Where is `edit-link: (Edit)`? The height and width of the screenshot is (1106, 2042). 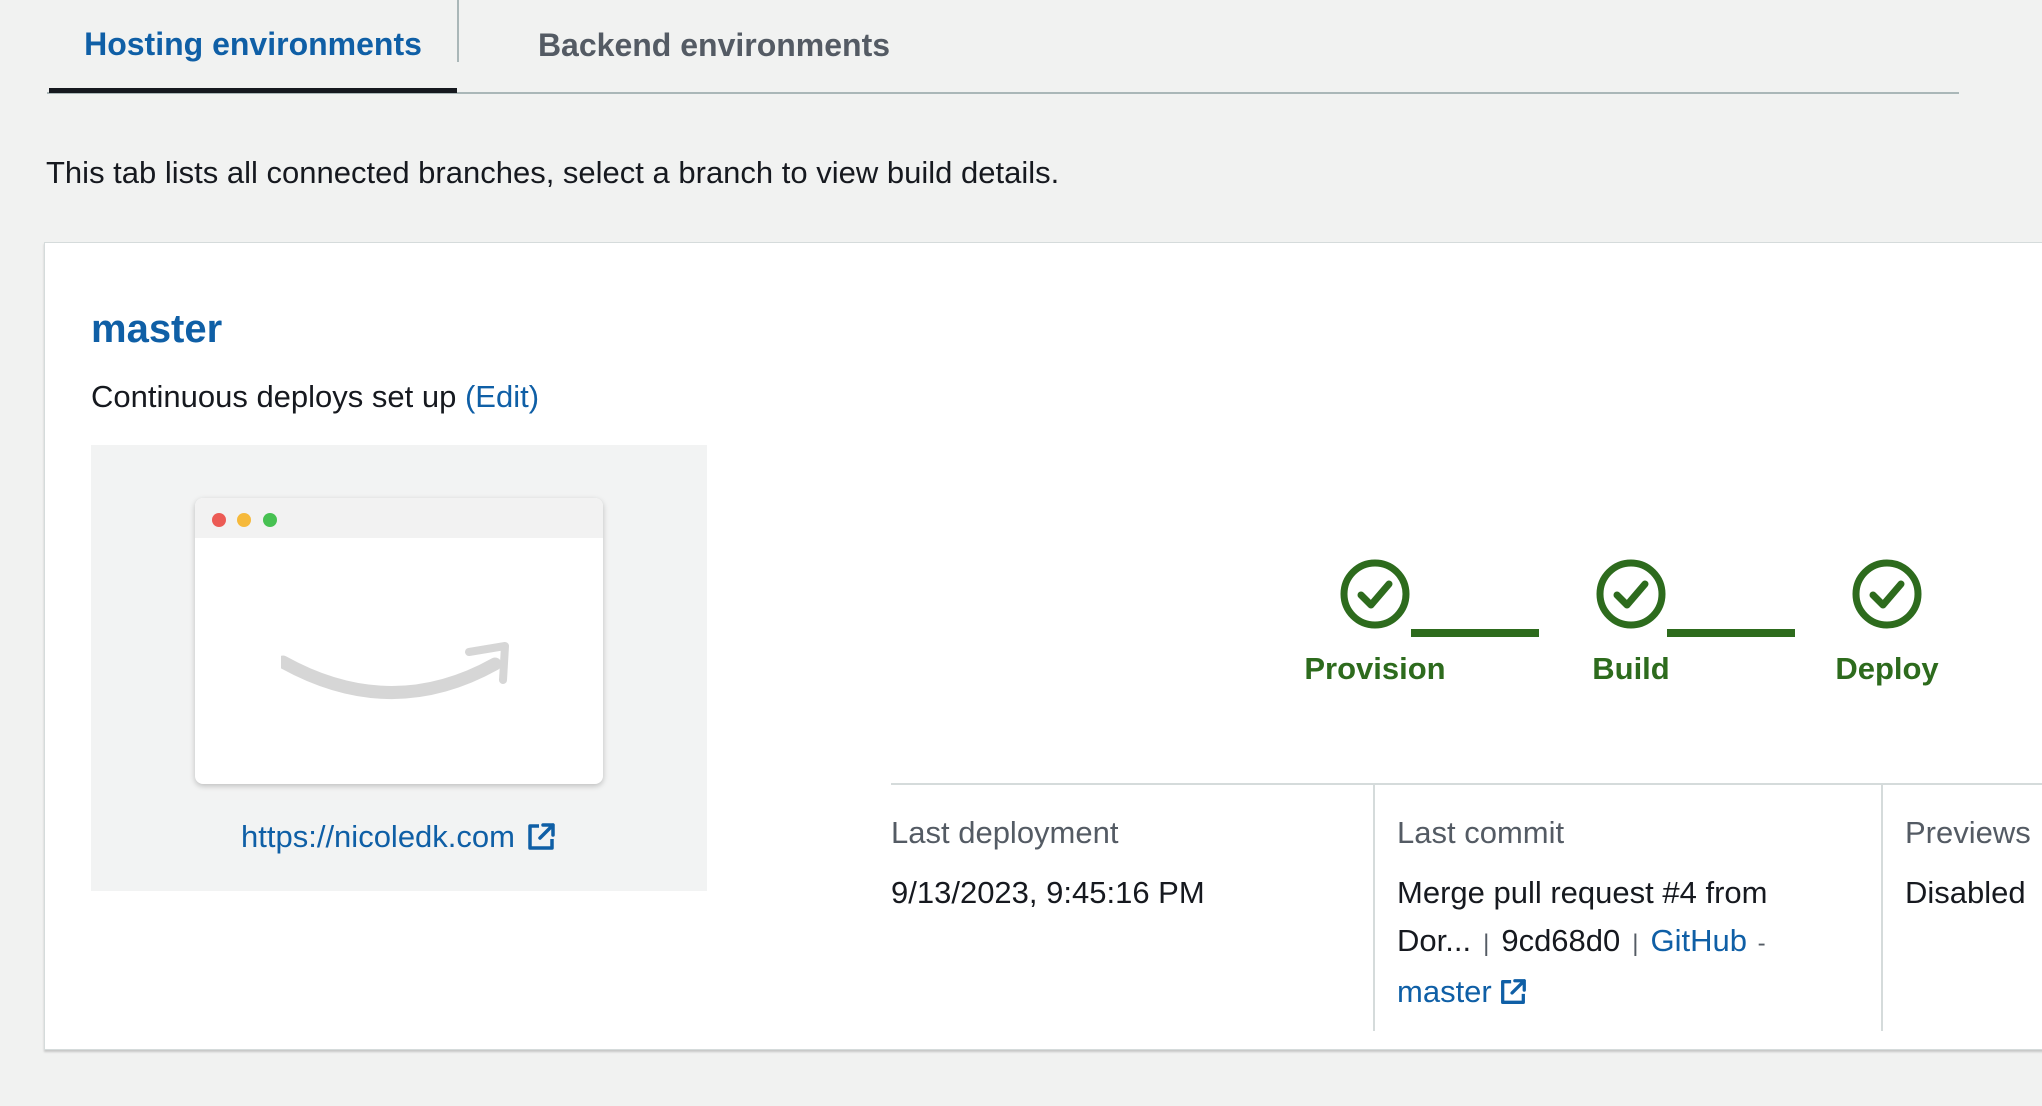 edit-link: (Edit) is located at coordinates (502, 396).